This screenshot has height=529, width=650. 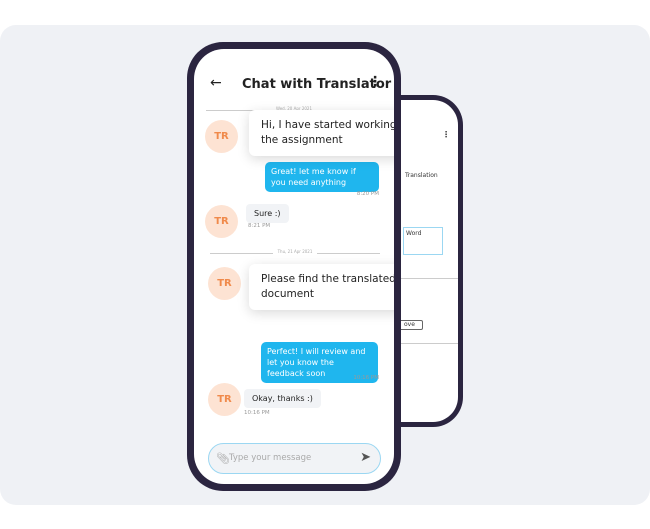 I want to click on message-popup: Please find the translated document, so click(x=321, y=287).